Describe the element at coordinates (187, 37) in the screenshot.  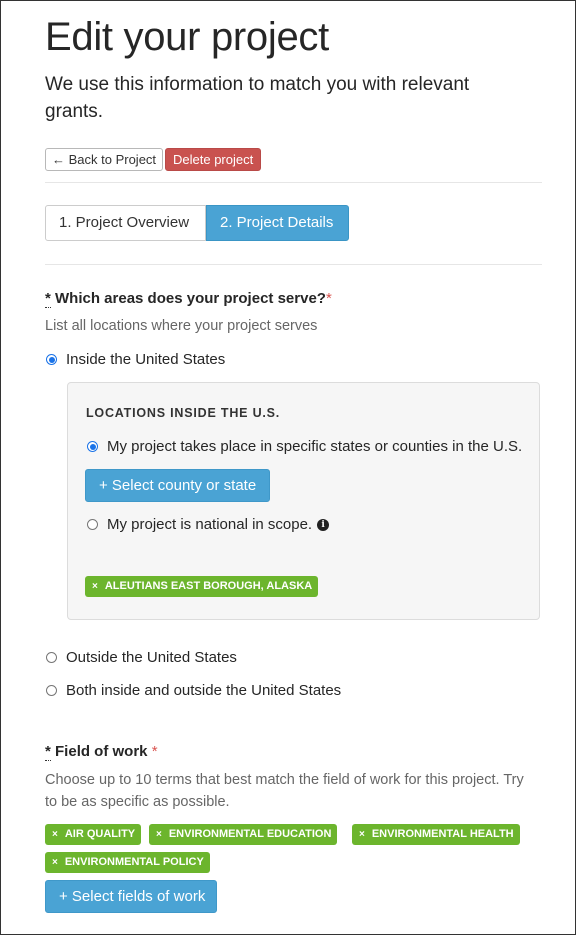
I see `page-title: Edit your project` at that location.